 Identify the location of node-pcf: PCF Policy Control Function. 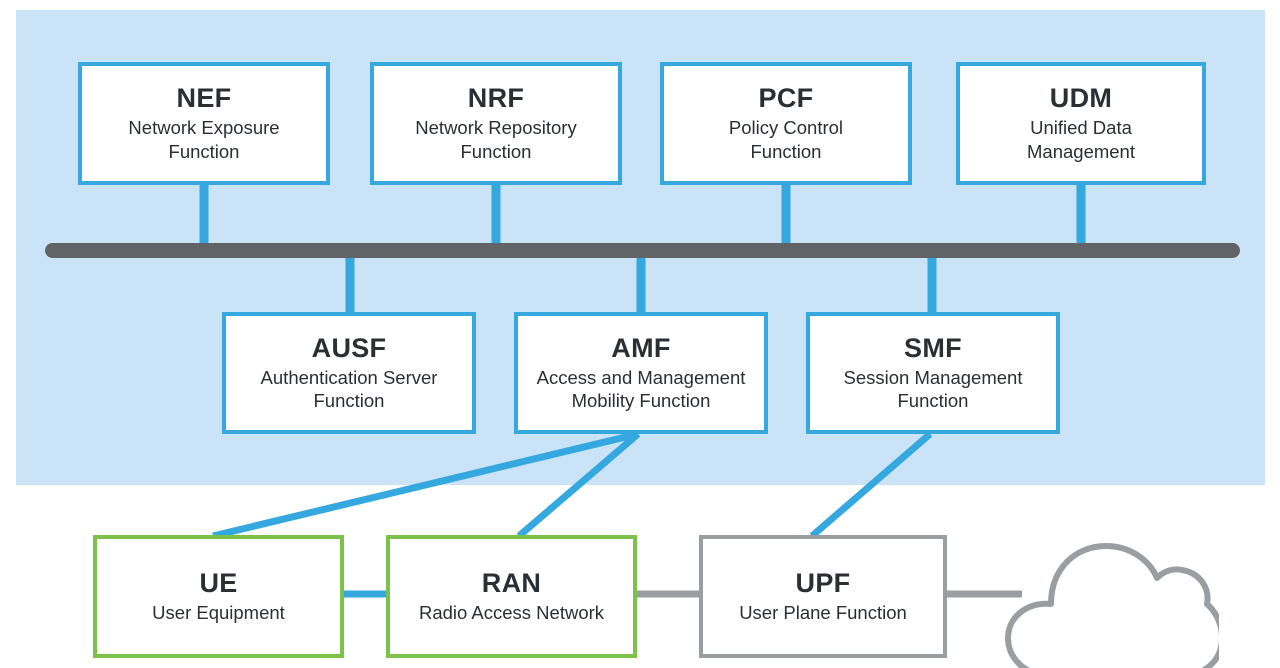
(786, 123).